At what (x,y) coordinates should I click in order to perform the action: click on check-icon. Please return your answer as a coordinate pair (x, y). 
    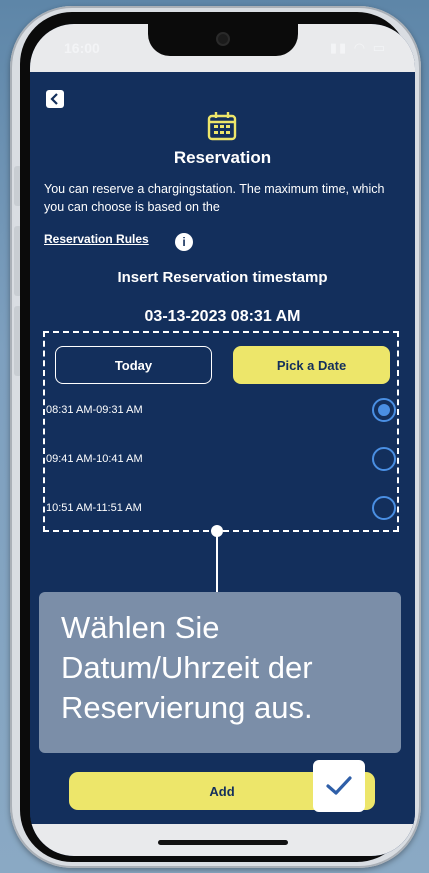
    Looking at the image, I should click on (339, 785).